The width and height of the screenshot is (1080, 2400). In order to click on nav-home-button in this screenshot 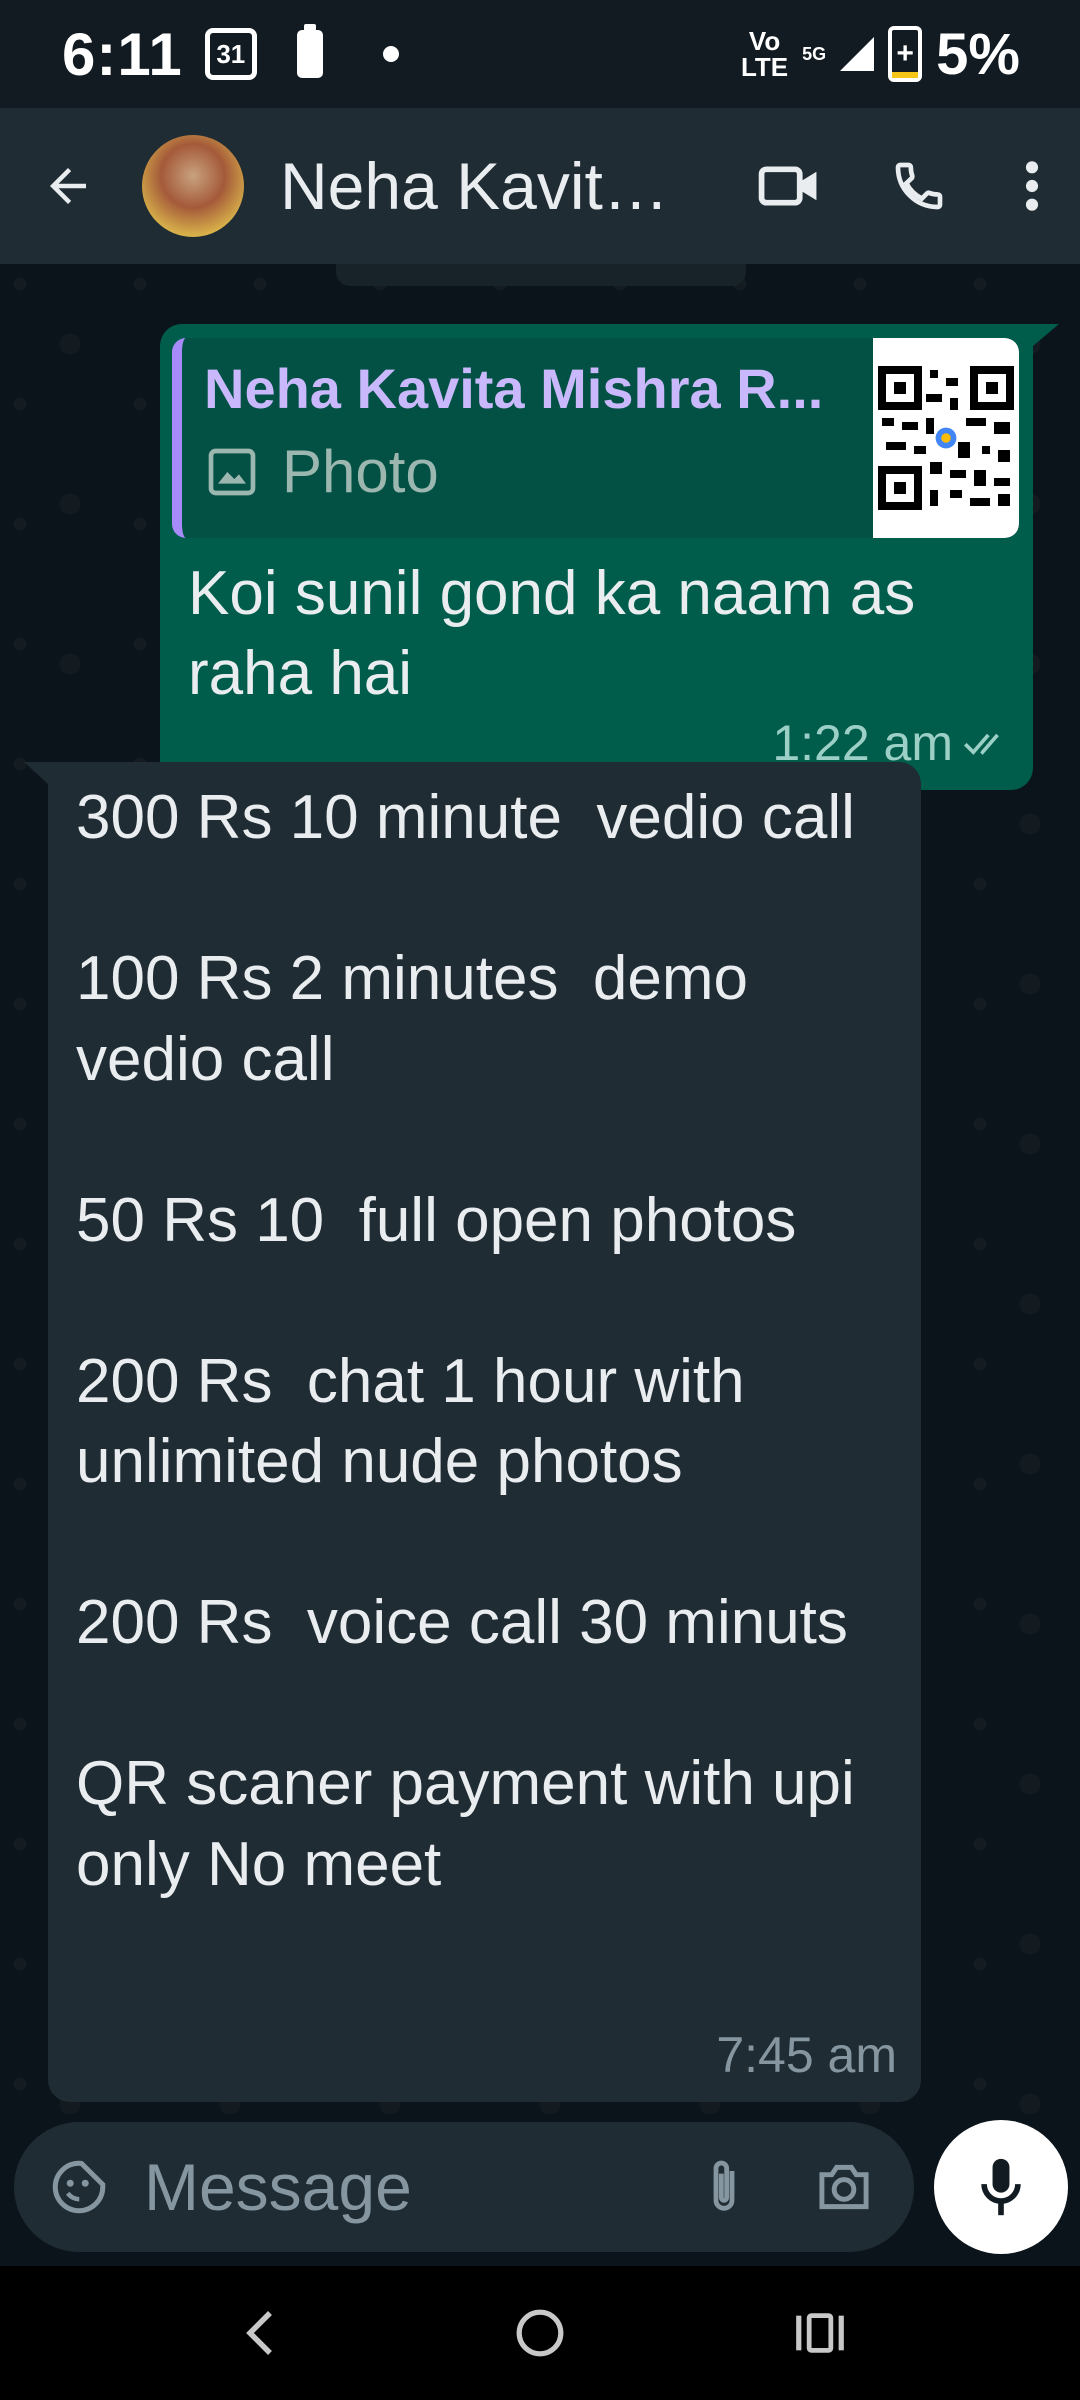, I will do `click(540, 2333)`.